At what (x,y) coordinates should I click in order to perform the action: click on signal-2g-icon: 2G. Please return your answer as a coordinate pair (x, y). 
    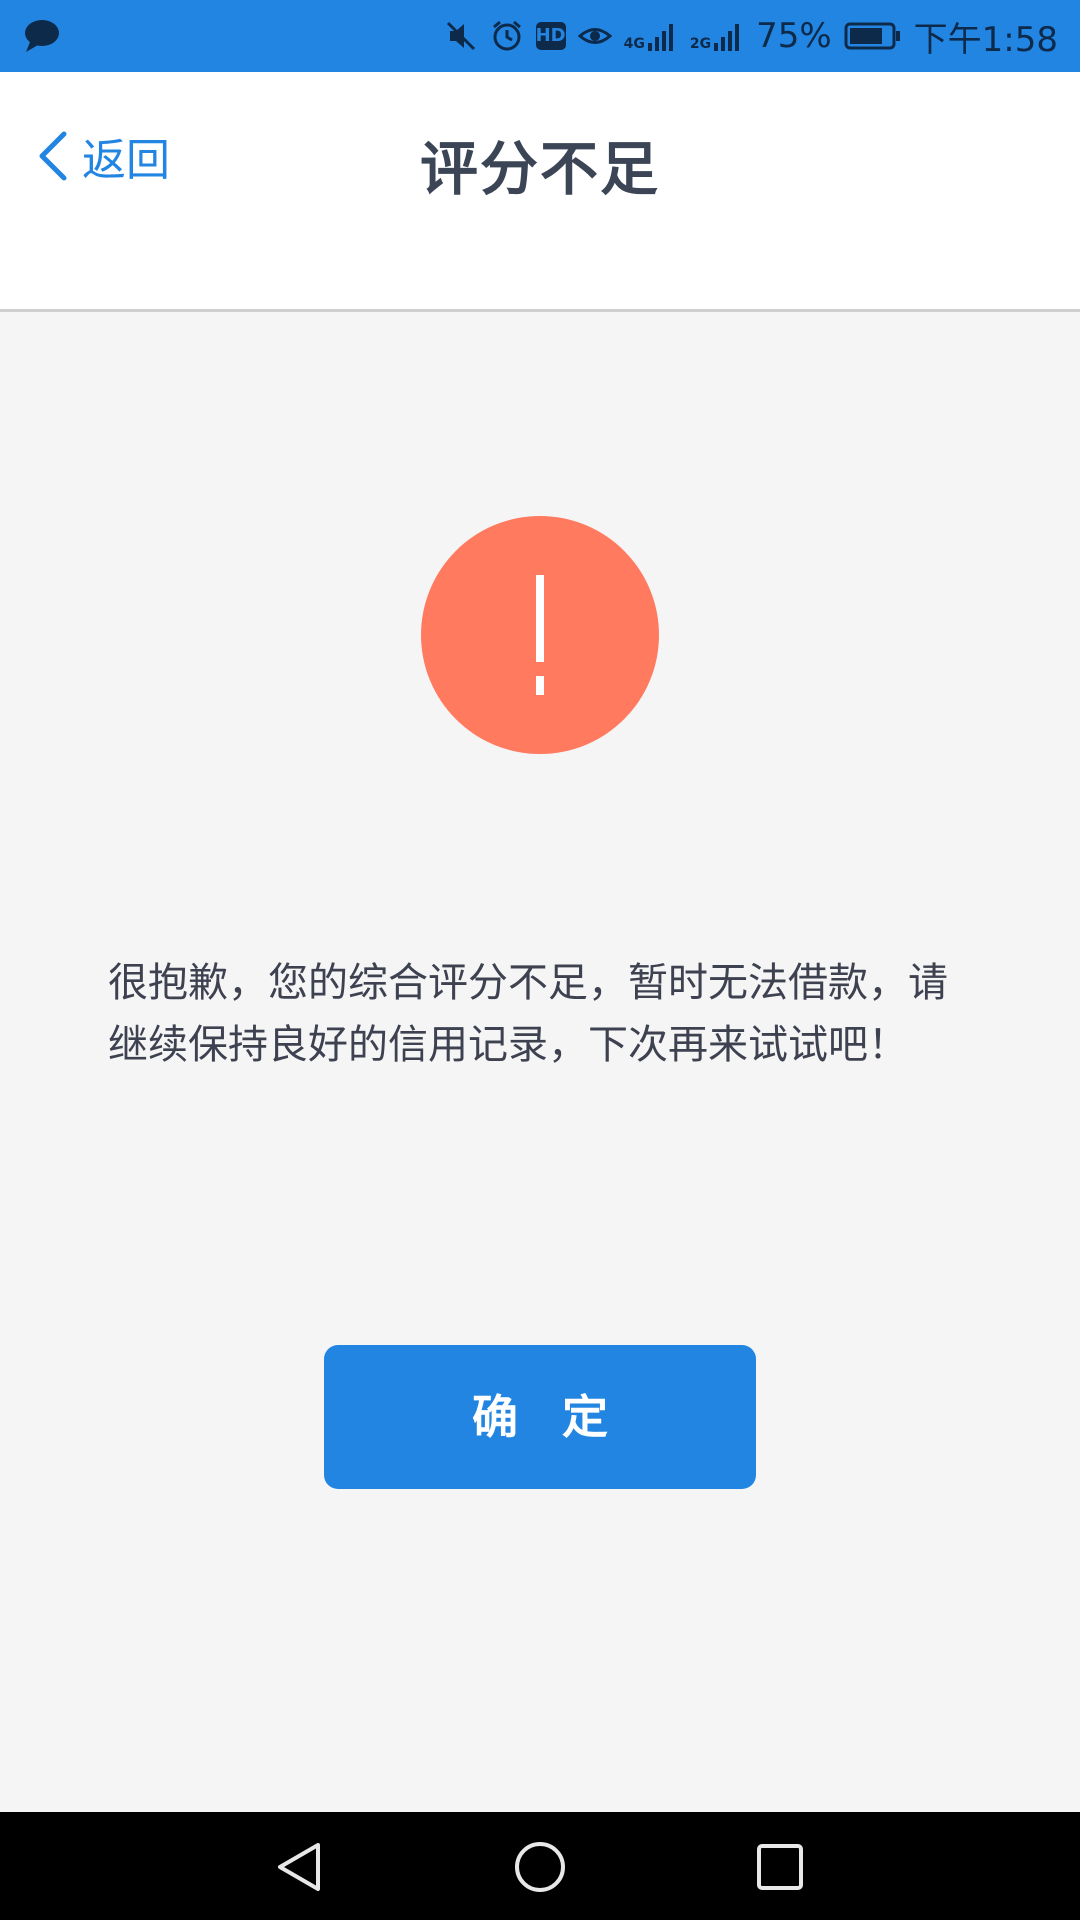
    Looking at the image, I should click on (717, 36).